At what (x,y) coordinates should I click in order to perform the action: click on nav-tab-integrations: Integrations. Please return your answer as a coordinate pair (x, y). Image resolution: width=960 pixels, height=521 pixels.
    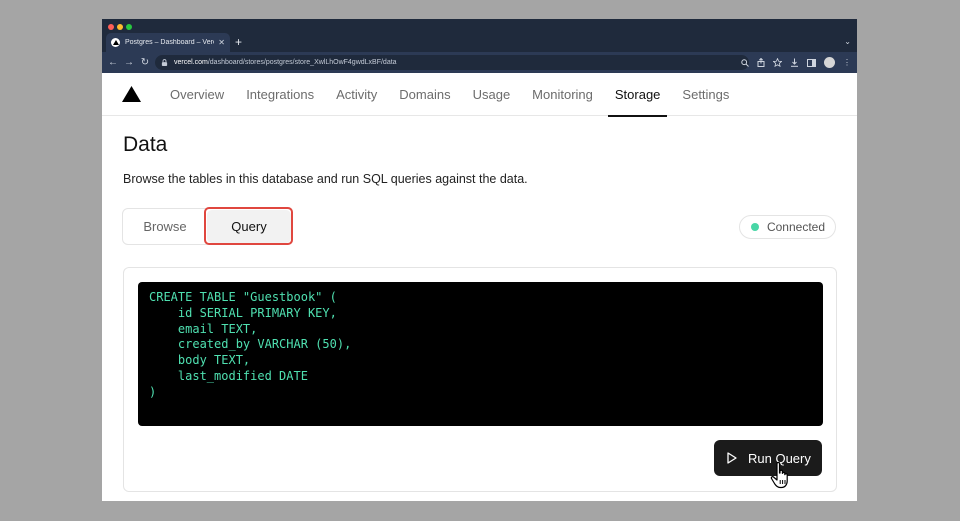
    Looking at the image, I should click on (280, 94).